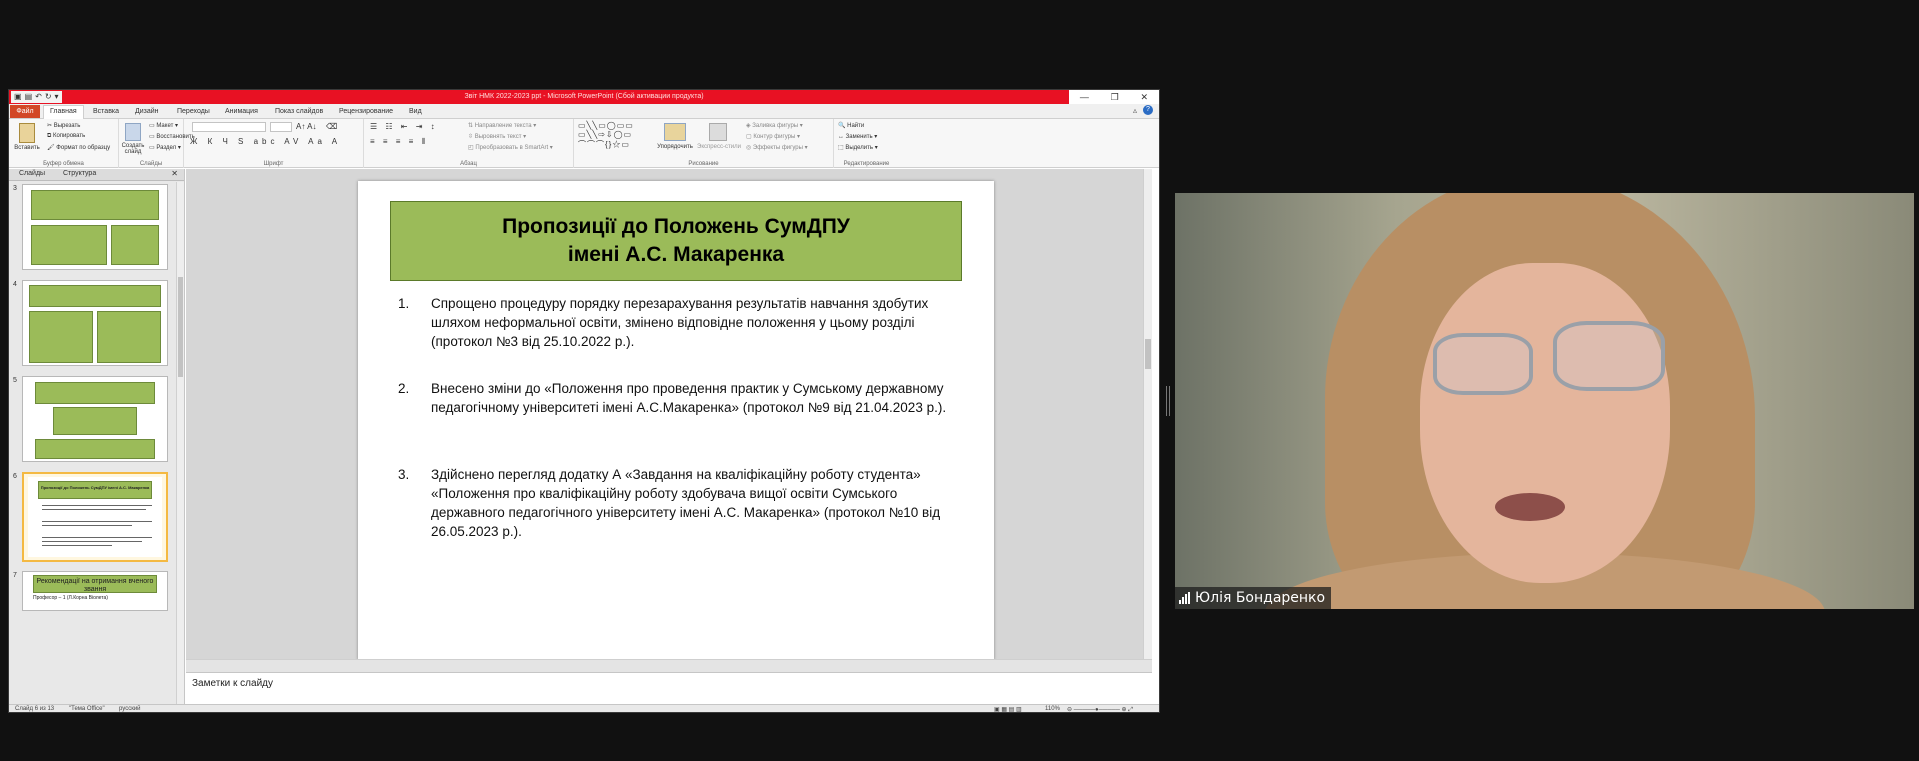 The height and width of the screenshot is (761, 1919). What do you see at coordinates (63, 125) in the screenshot?
I see `cut-button: ✂ Вырезать` at bounding box center [63, 125].